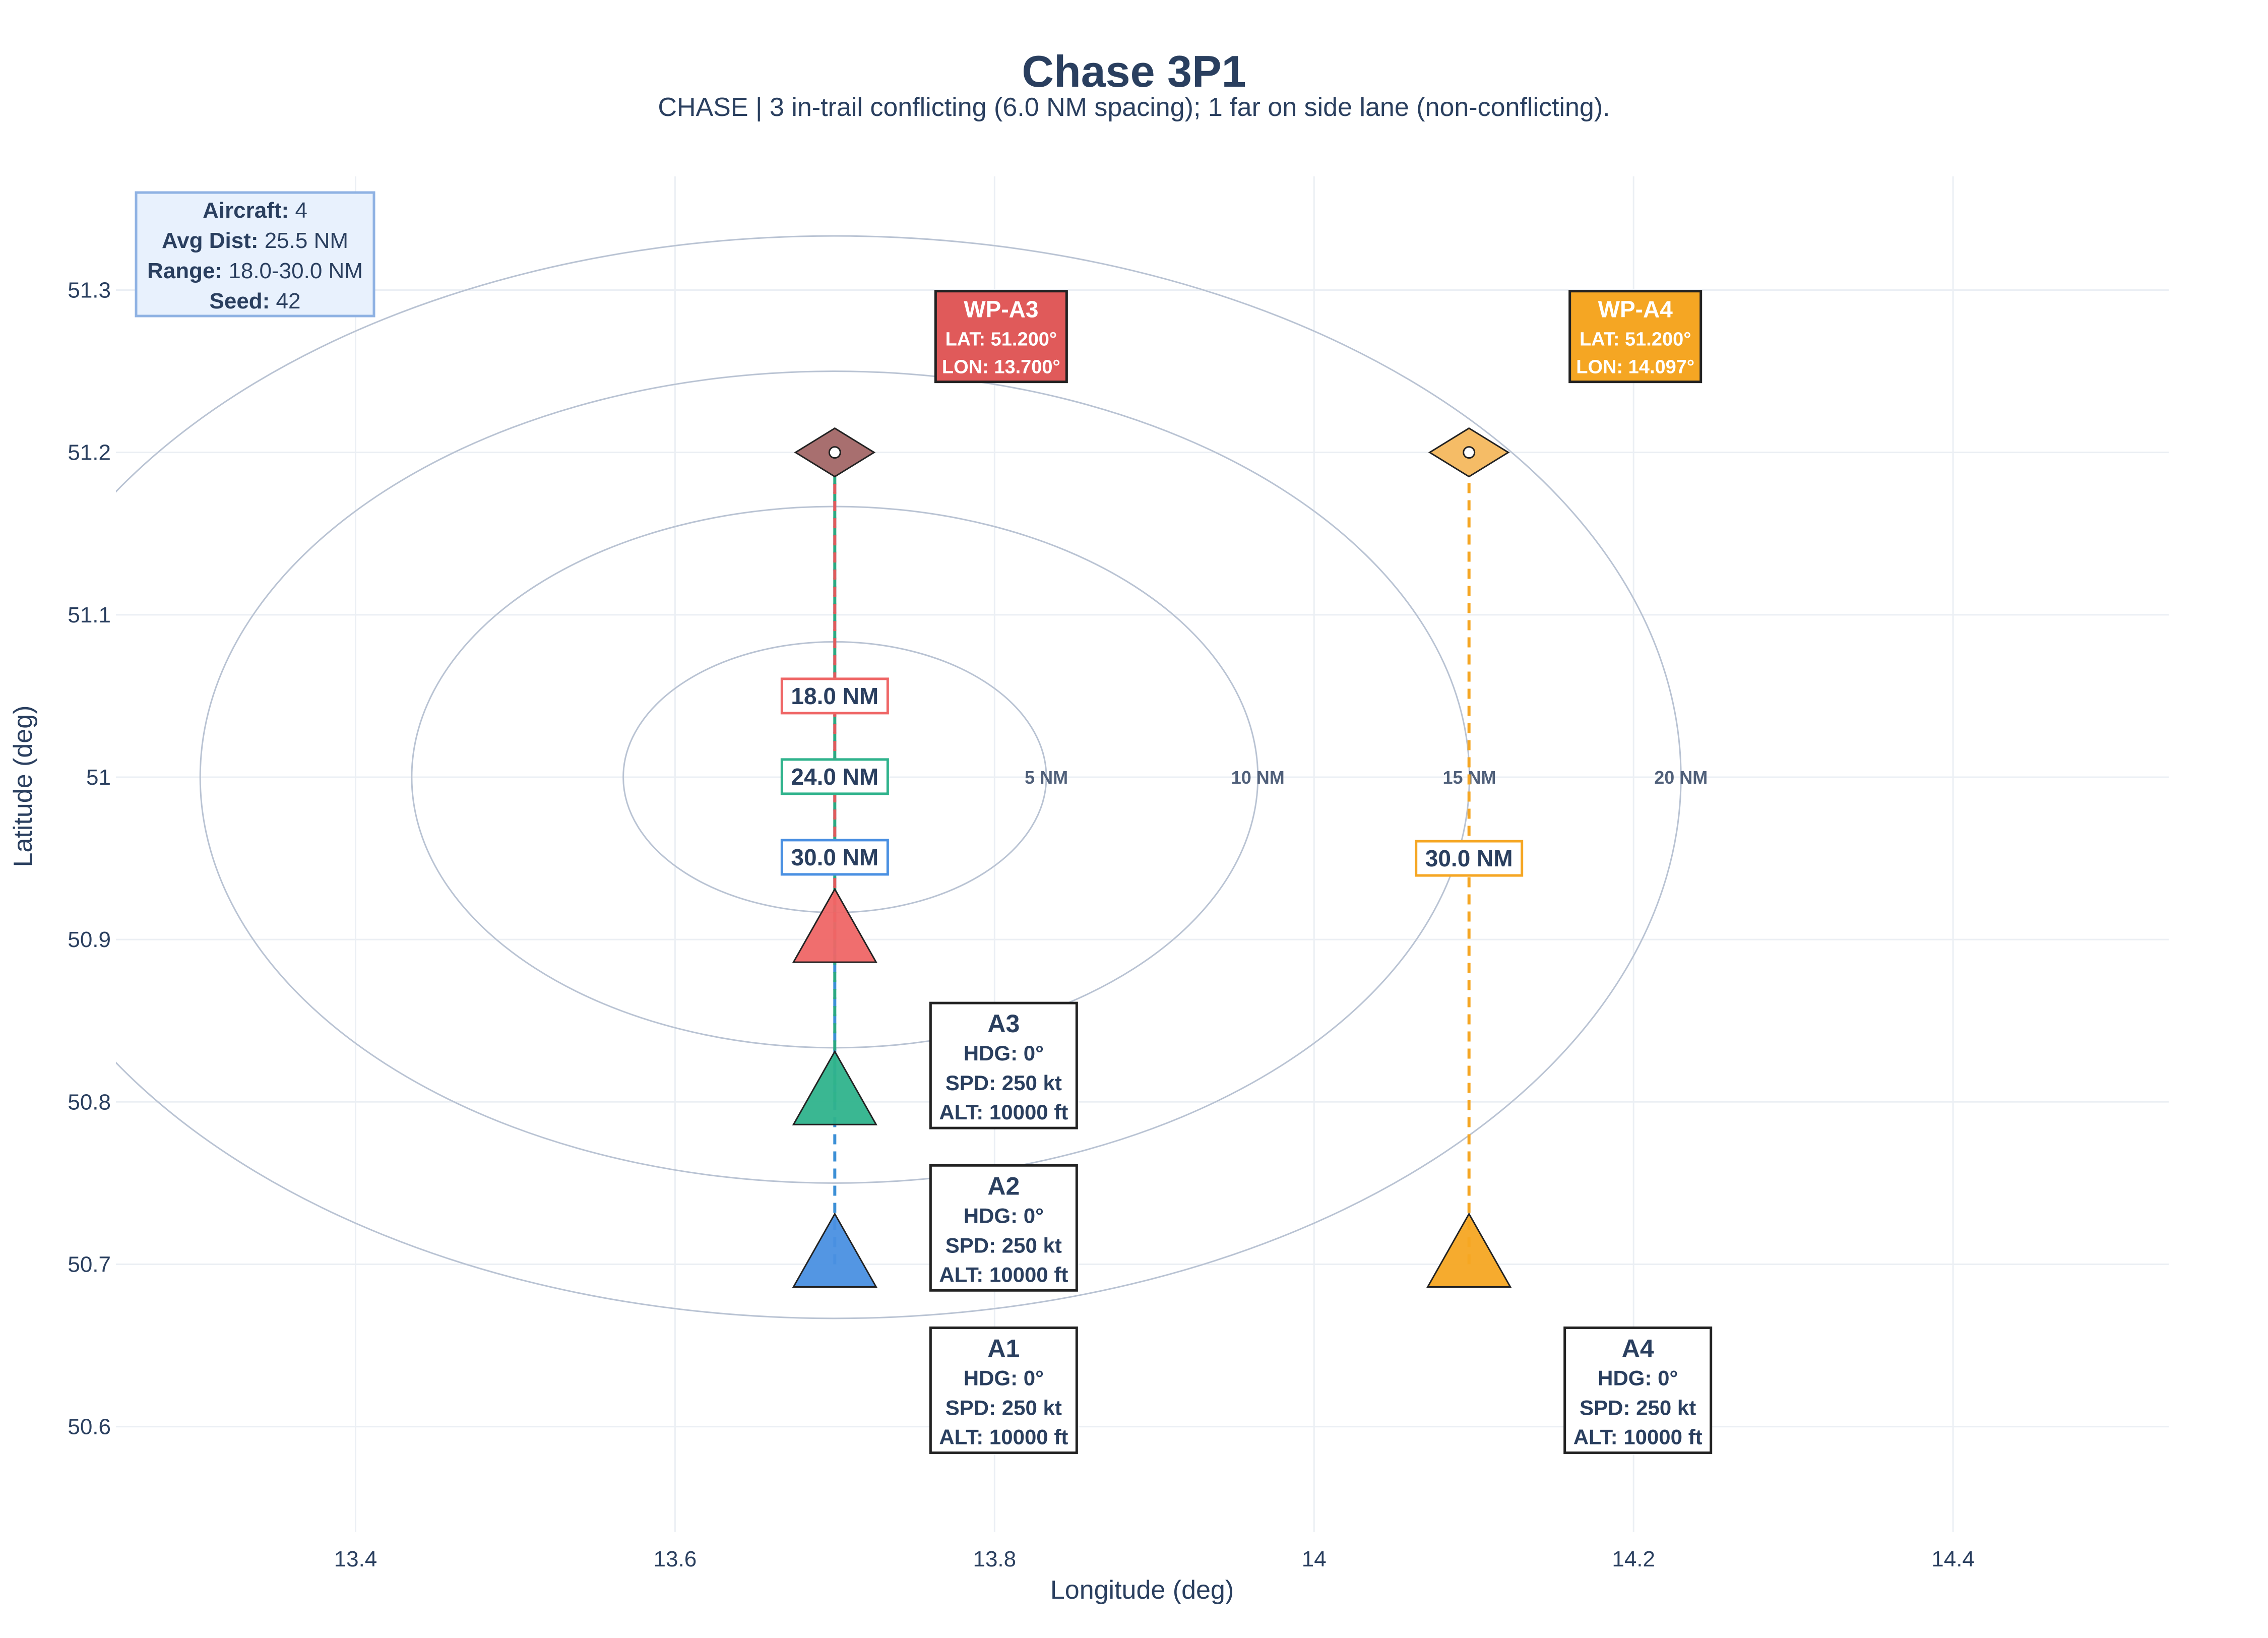 This screenshot has height=1638, width=2268. I want to click on y-axis-title: Latitude (deg), so click(23, 786).